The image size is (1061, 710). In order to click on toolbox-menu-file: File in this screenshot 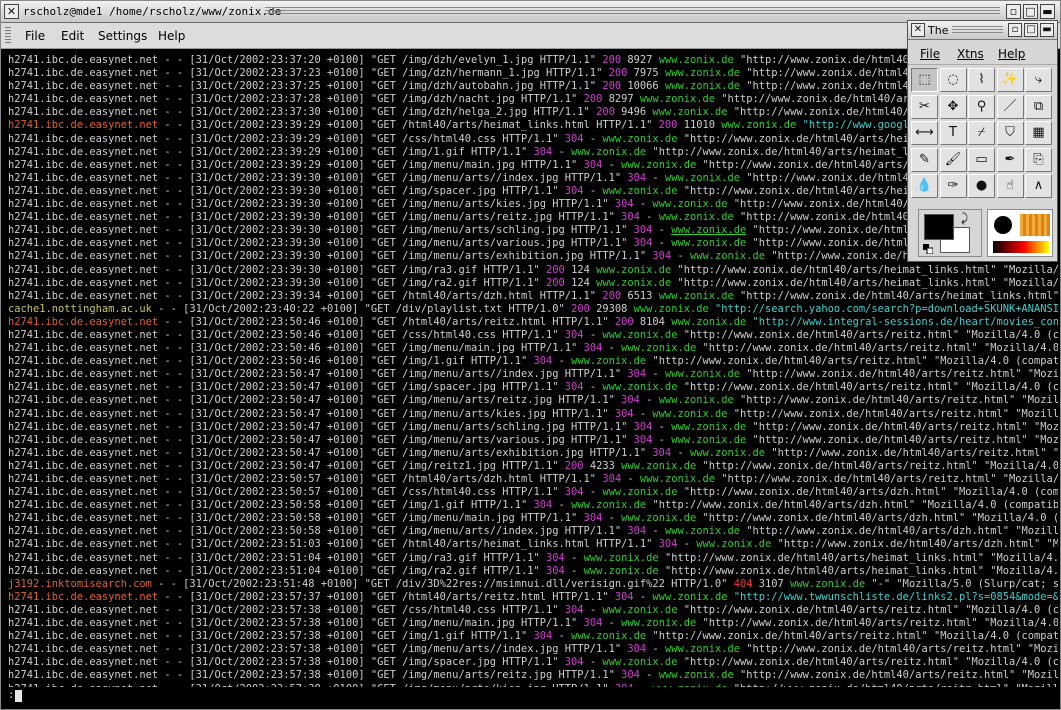, I will do `click(930, 54)`.